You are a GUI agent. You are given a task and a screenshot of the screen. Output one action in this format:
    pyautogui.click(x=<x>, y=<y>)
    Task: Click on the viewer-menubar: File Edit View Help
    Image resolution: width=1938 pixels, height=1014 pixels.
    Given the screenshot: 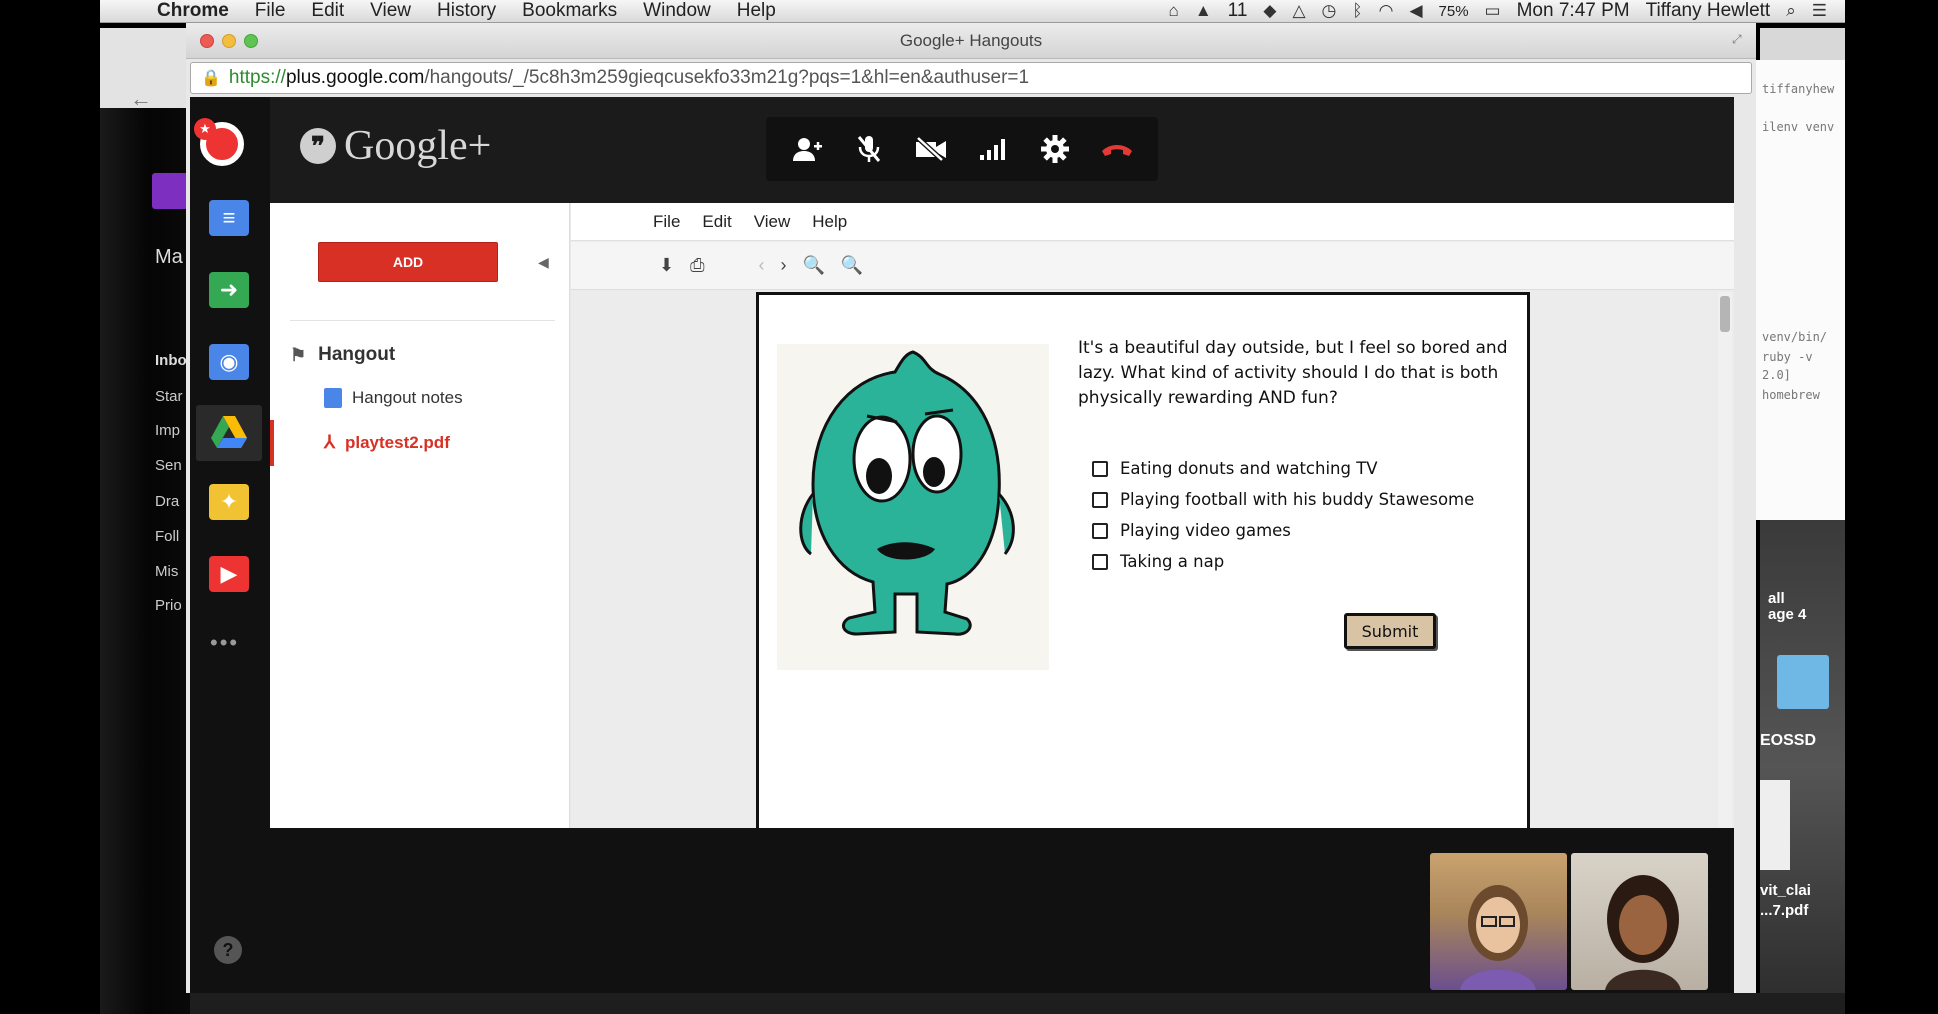 What is the action you would take?
    pyautogui.click(x=1152, y=222)
    